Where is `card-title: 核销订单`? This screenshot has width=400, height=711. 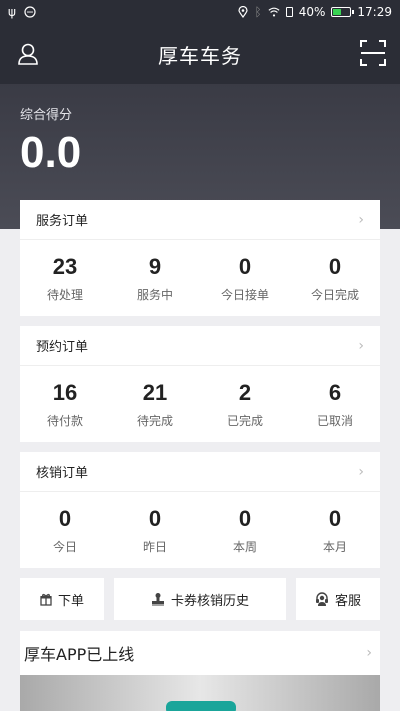 card-title: 核销订单 is located at coordinates (62, 473).